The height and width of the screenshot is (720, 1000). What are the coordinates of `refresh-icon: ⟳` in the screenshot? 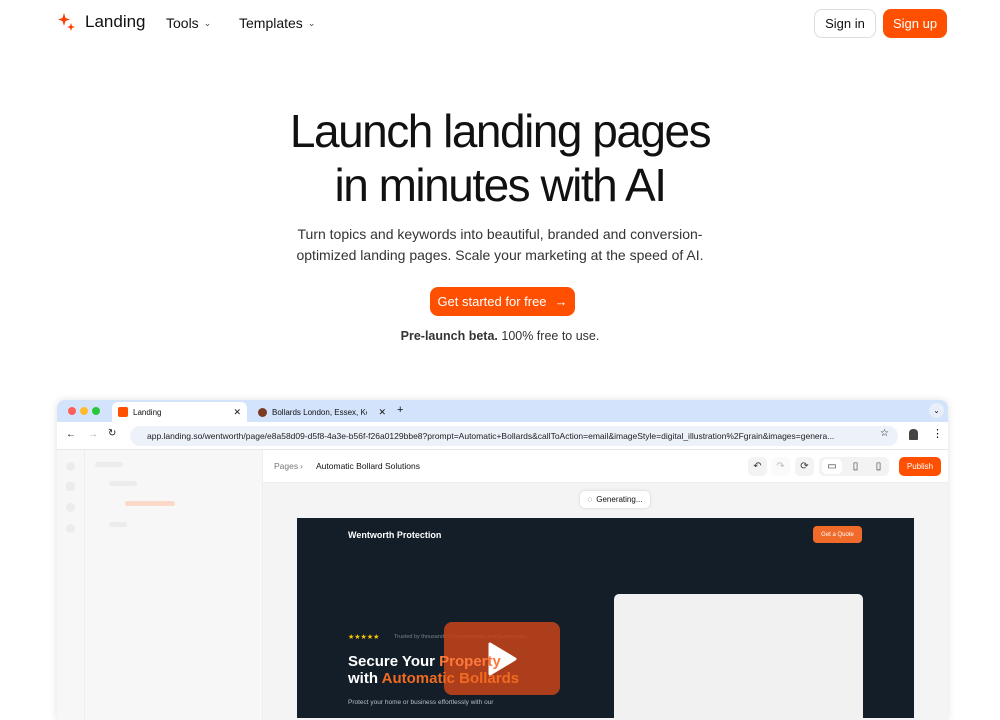 It's located at (804, 466).